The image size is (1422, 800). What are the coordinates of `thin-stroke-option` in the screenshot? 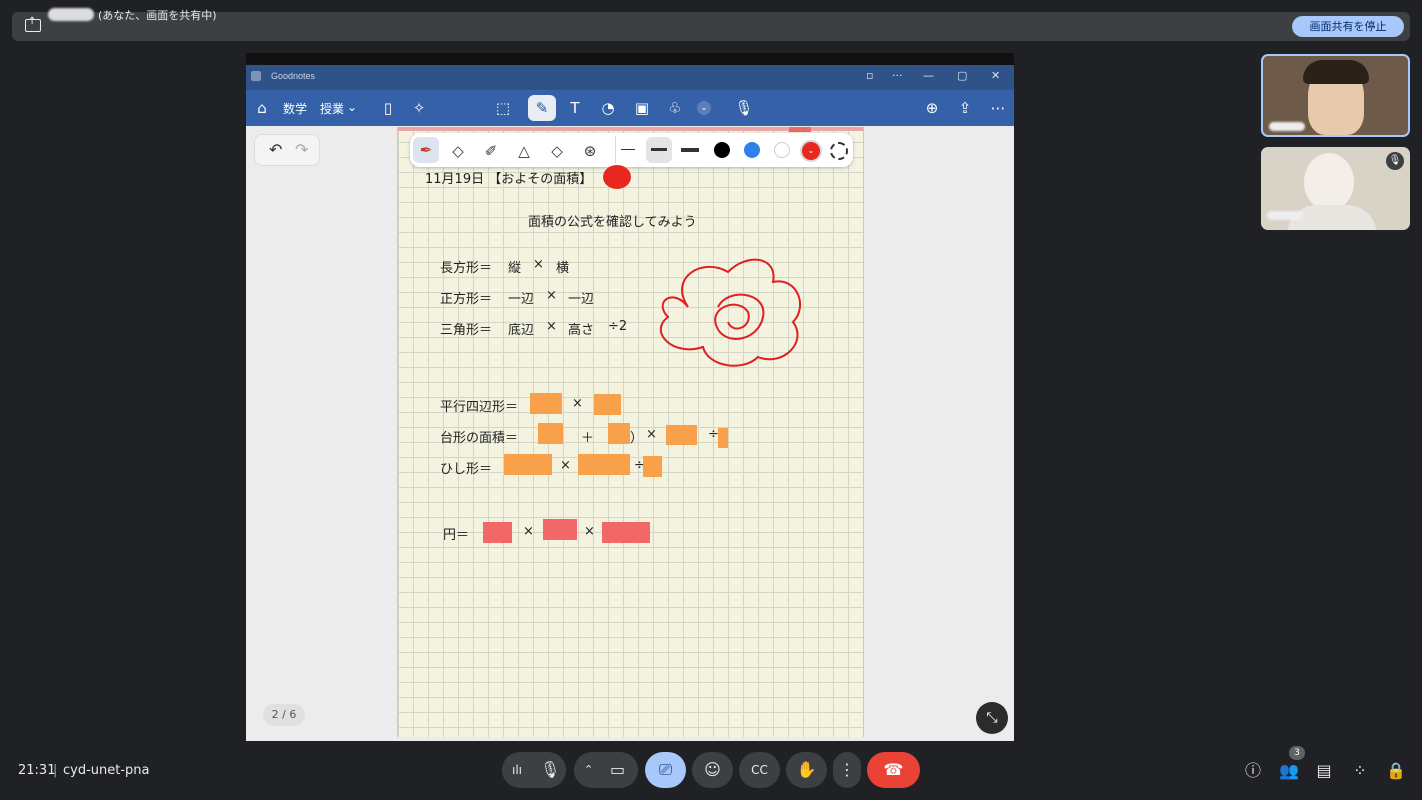 It's located at (628, 149).